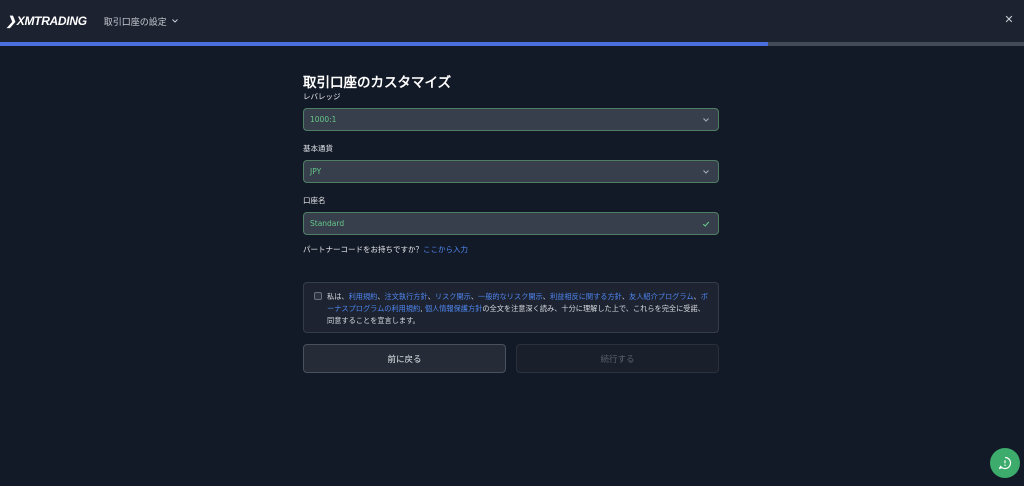  Describe the element at coordinates (314, 200) in the screenshot. I see `account-name-label: 口座名` at that location.